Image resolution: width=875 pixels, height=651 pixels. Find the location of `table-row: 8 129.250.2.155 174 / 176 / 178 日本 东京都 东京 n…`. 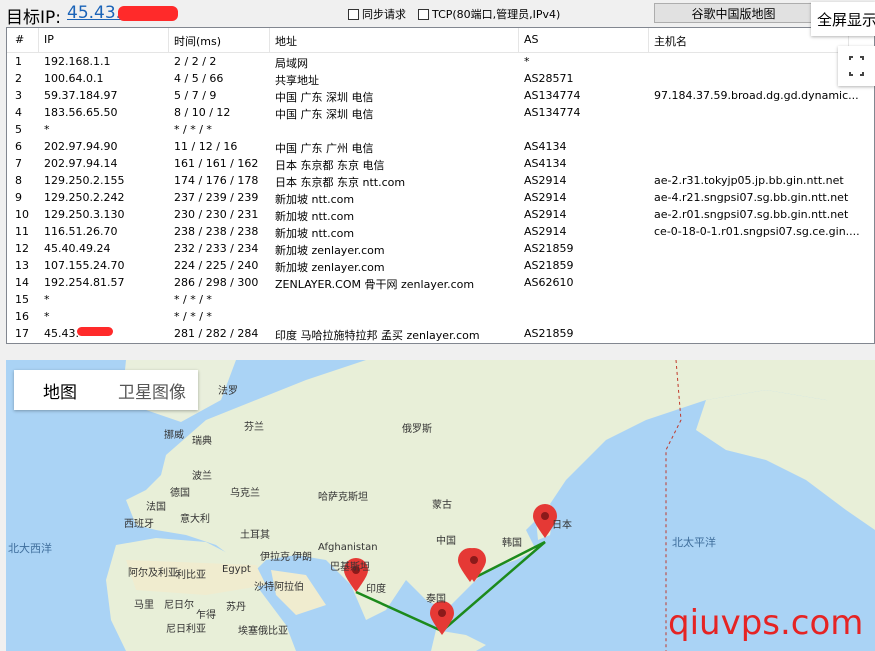

table-row: 8 129.250.2.155 174 / 176 / 178 日本 东京都 东京 n… is located at coordinates (440, 180).